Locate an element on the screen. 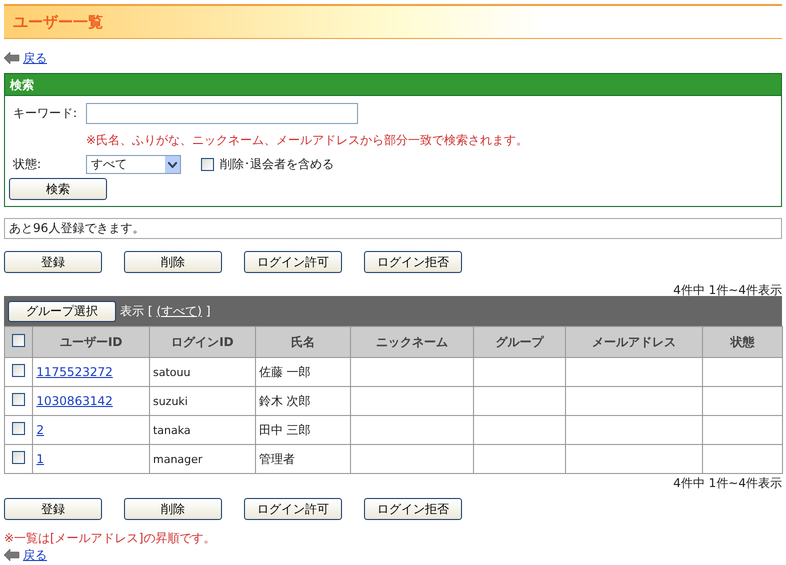 This screenshot has height=565, width=786. table-cell: tanaka is located at coordinates (202, 430).